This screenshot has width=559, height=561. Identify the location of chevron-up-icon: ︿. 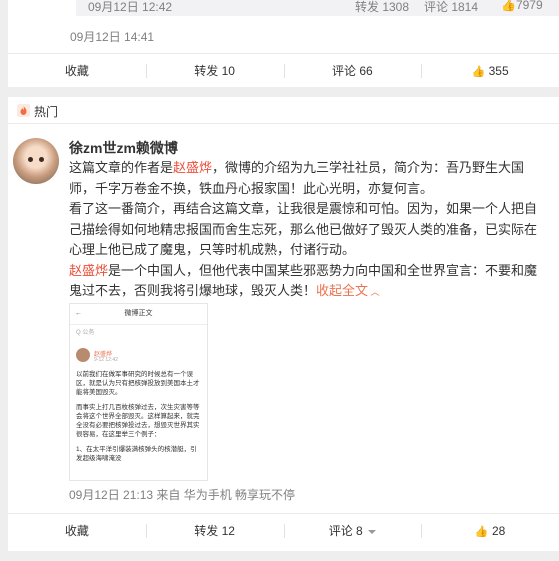
(374, 292).